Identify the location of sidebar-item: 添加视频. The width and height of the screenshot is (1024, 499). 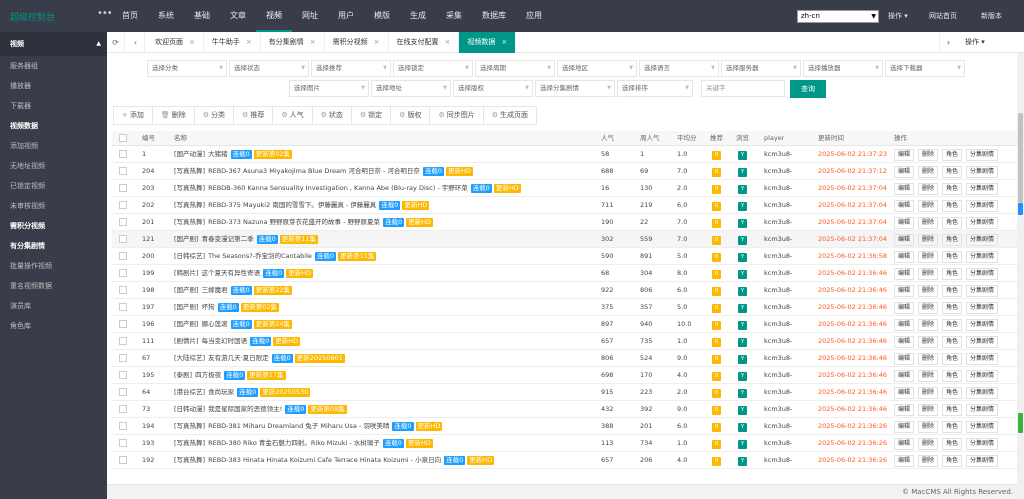
(53, 146).